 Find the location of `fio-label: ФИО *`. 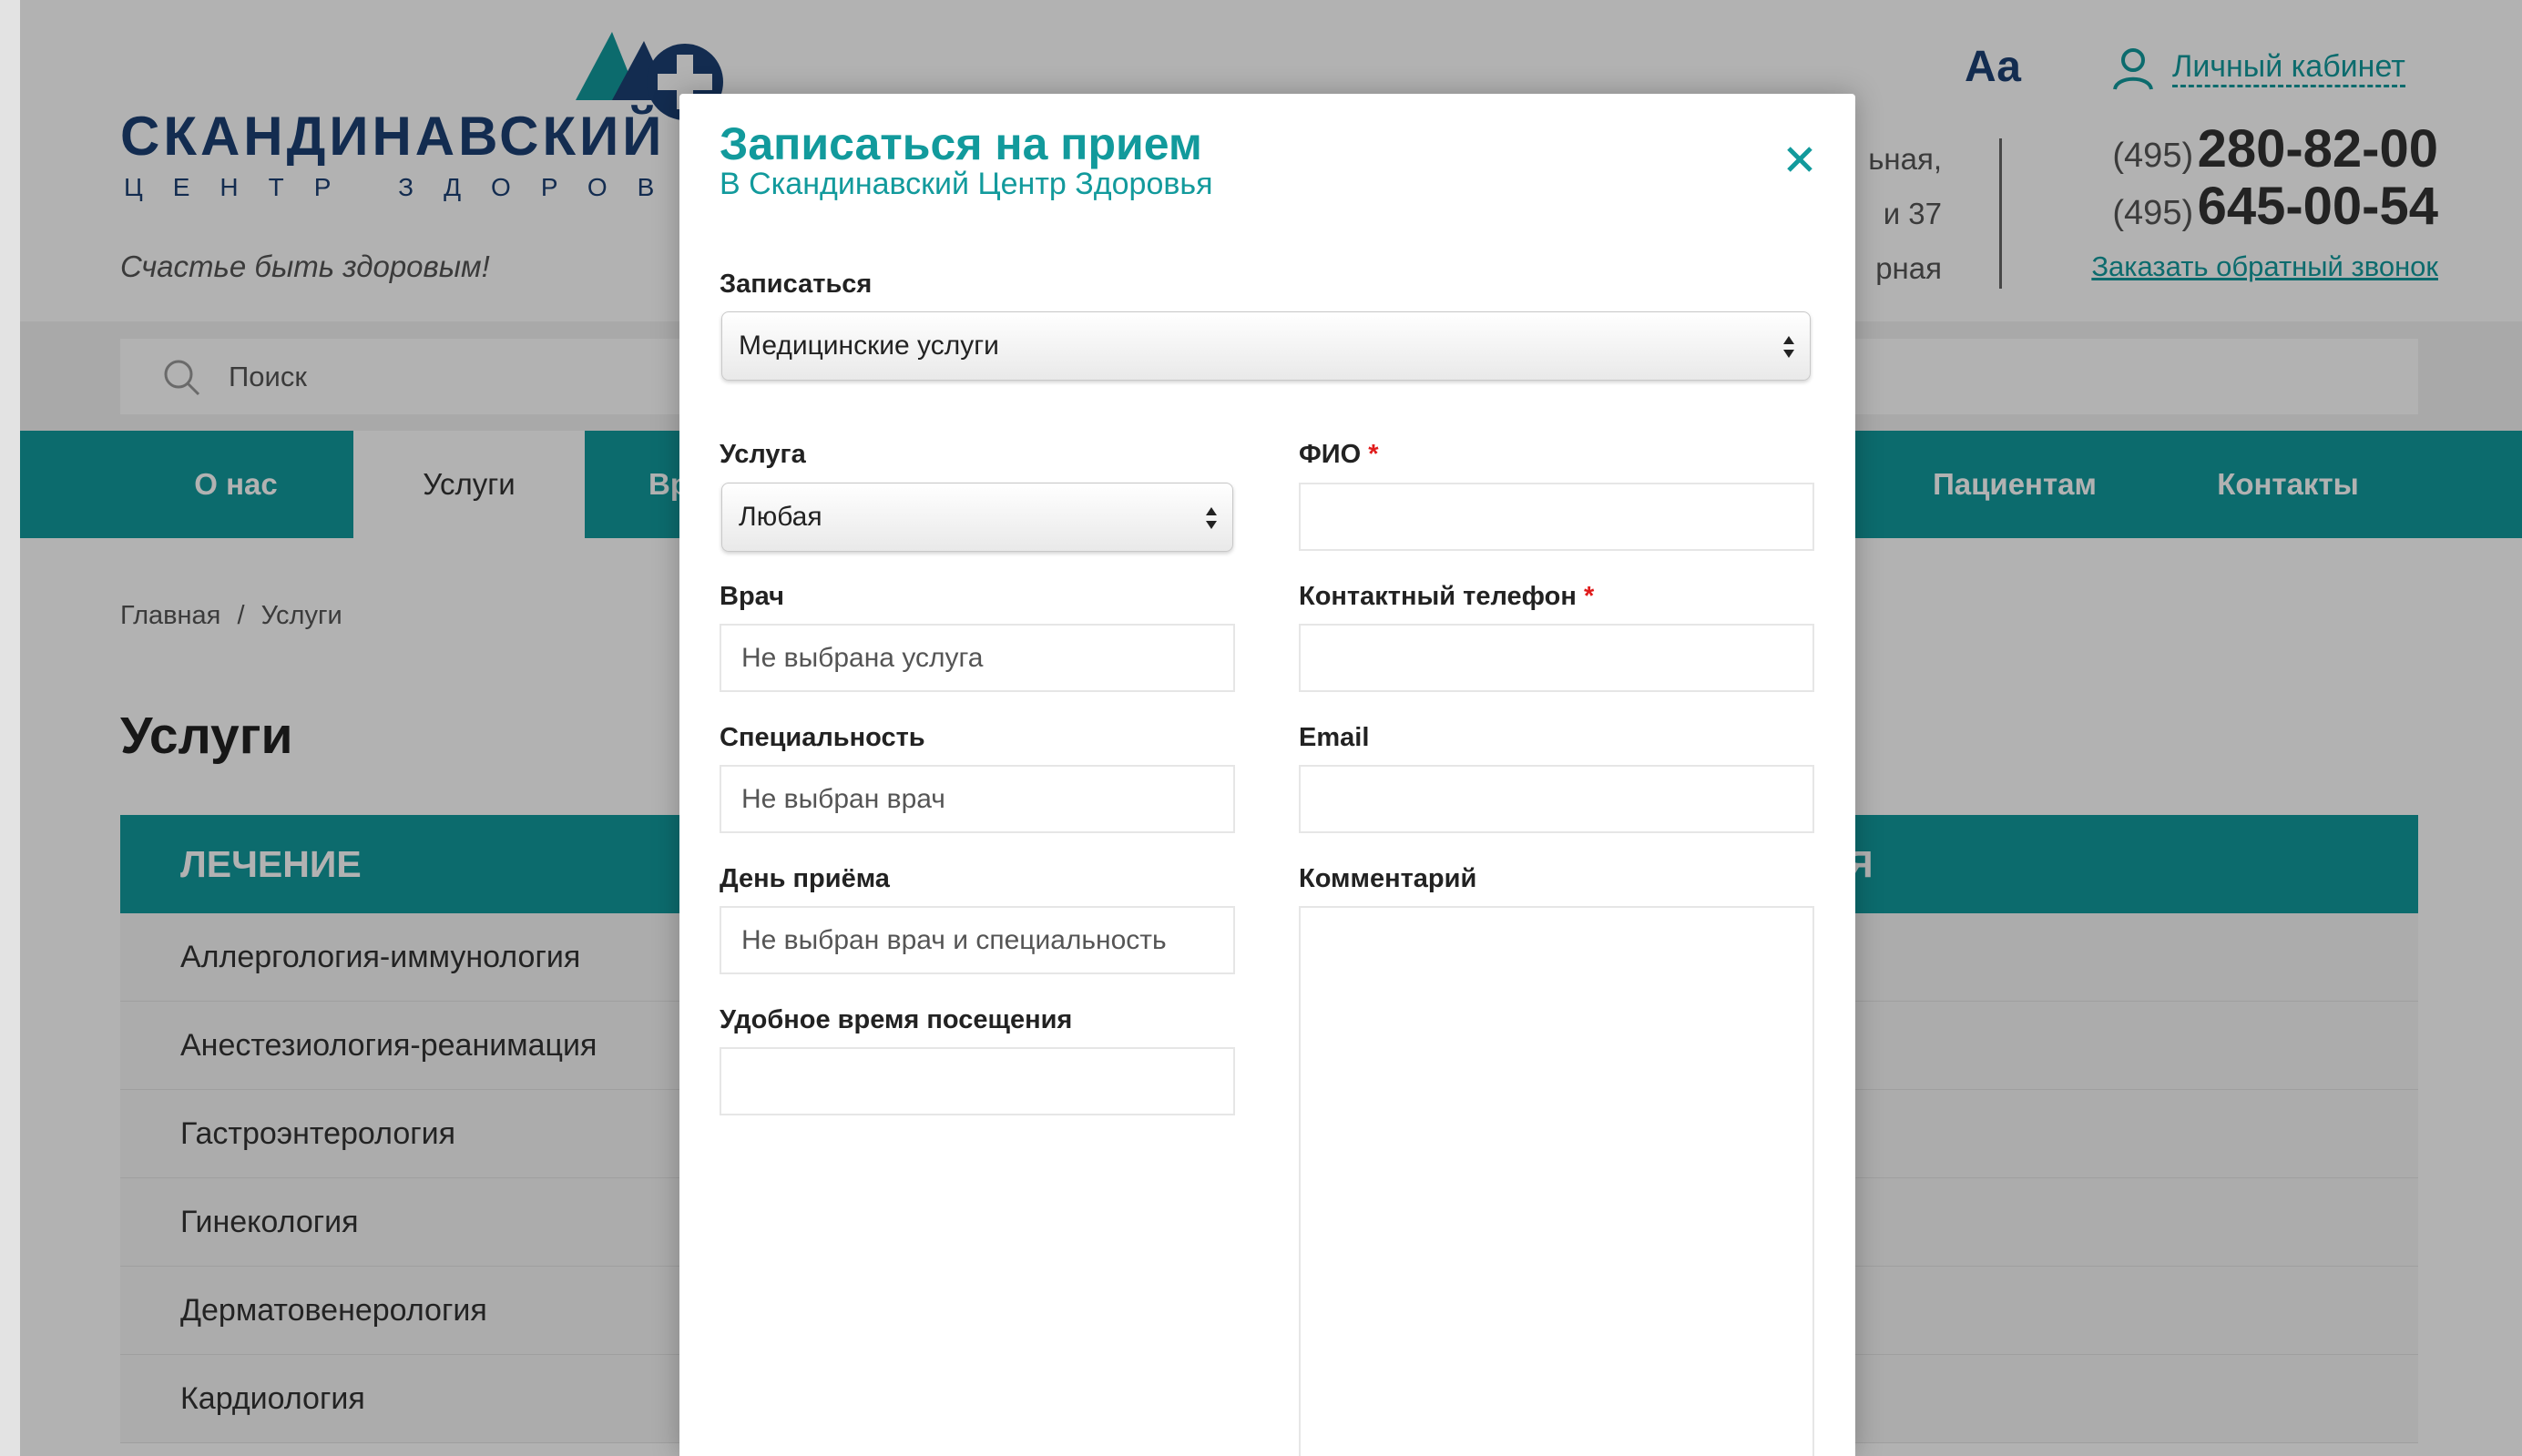

fio-label: ФИО * is located at coordinates (1339, 455).